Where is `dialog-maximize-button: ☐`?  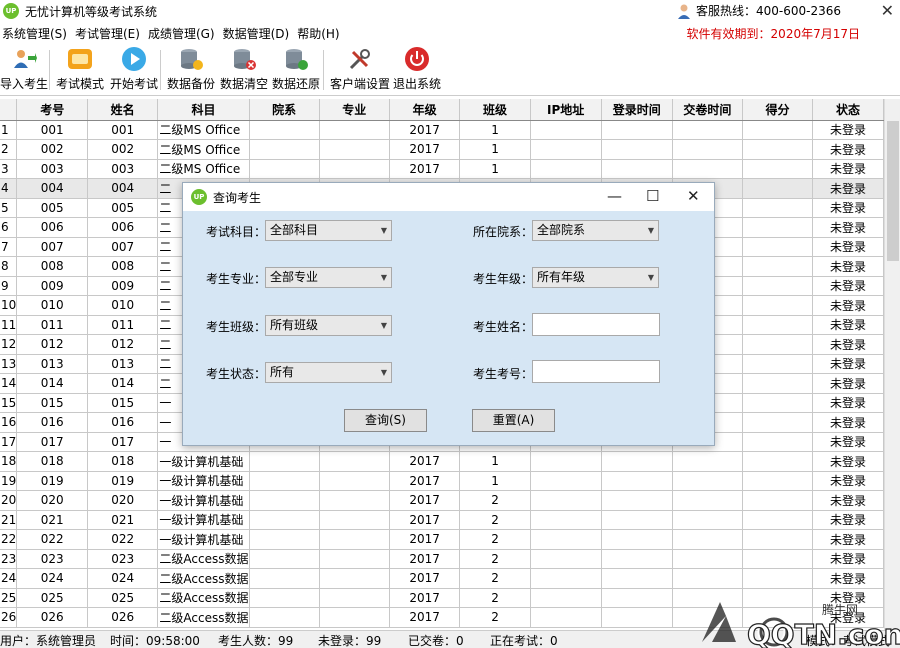
dialog-maximize-button: ☐ is located at coordinates (652, 196).